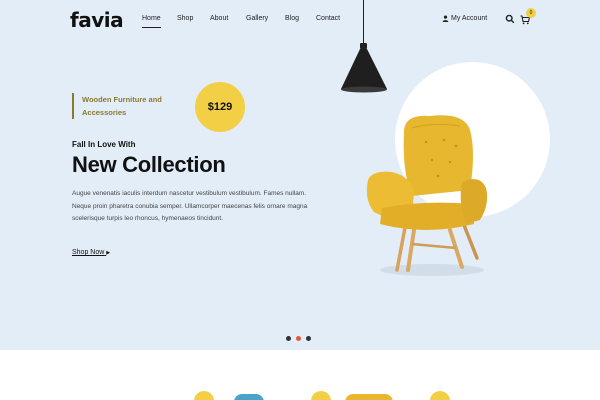 The width and height of the screenshot is (600, 400). What do you see at coordinates (469, 18) in the screenshot?
I see `my-account-label: My Account` at bounding box center [469, 18].